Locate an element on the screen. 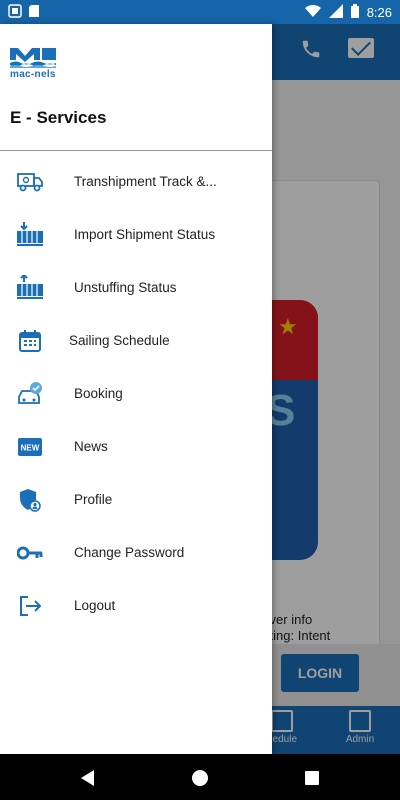  battery-icon is located at coordinates (354, 12).